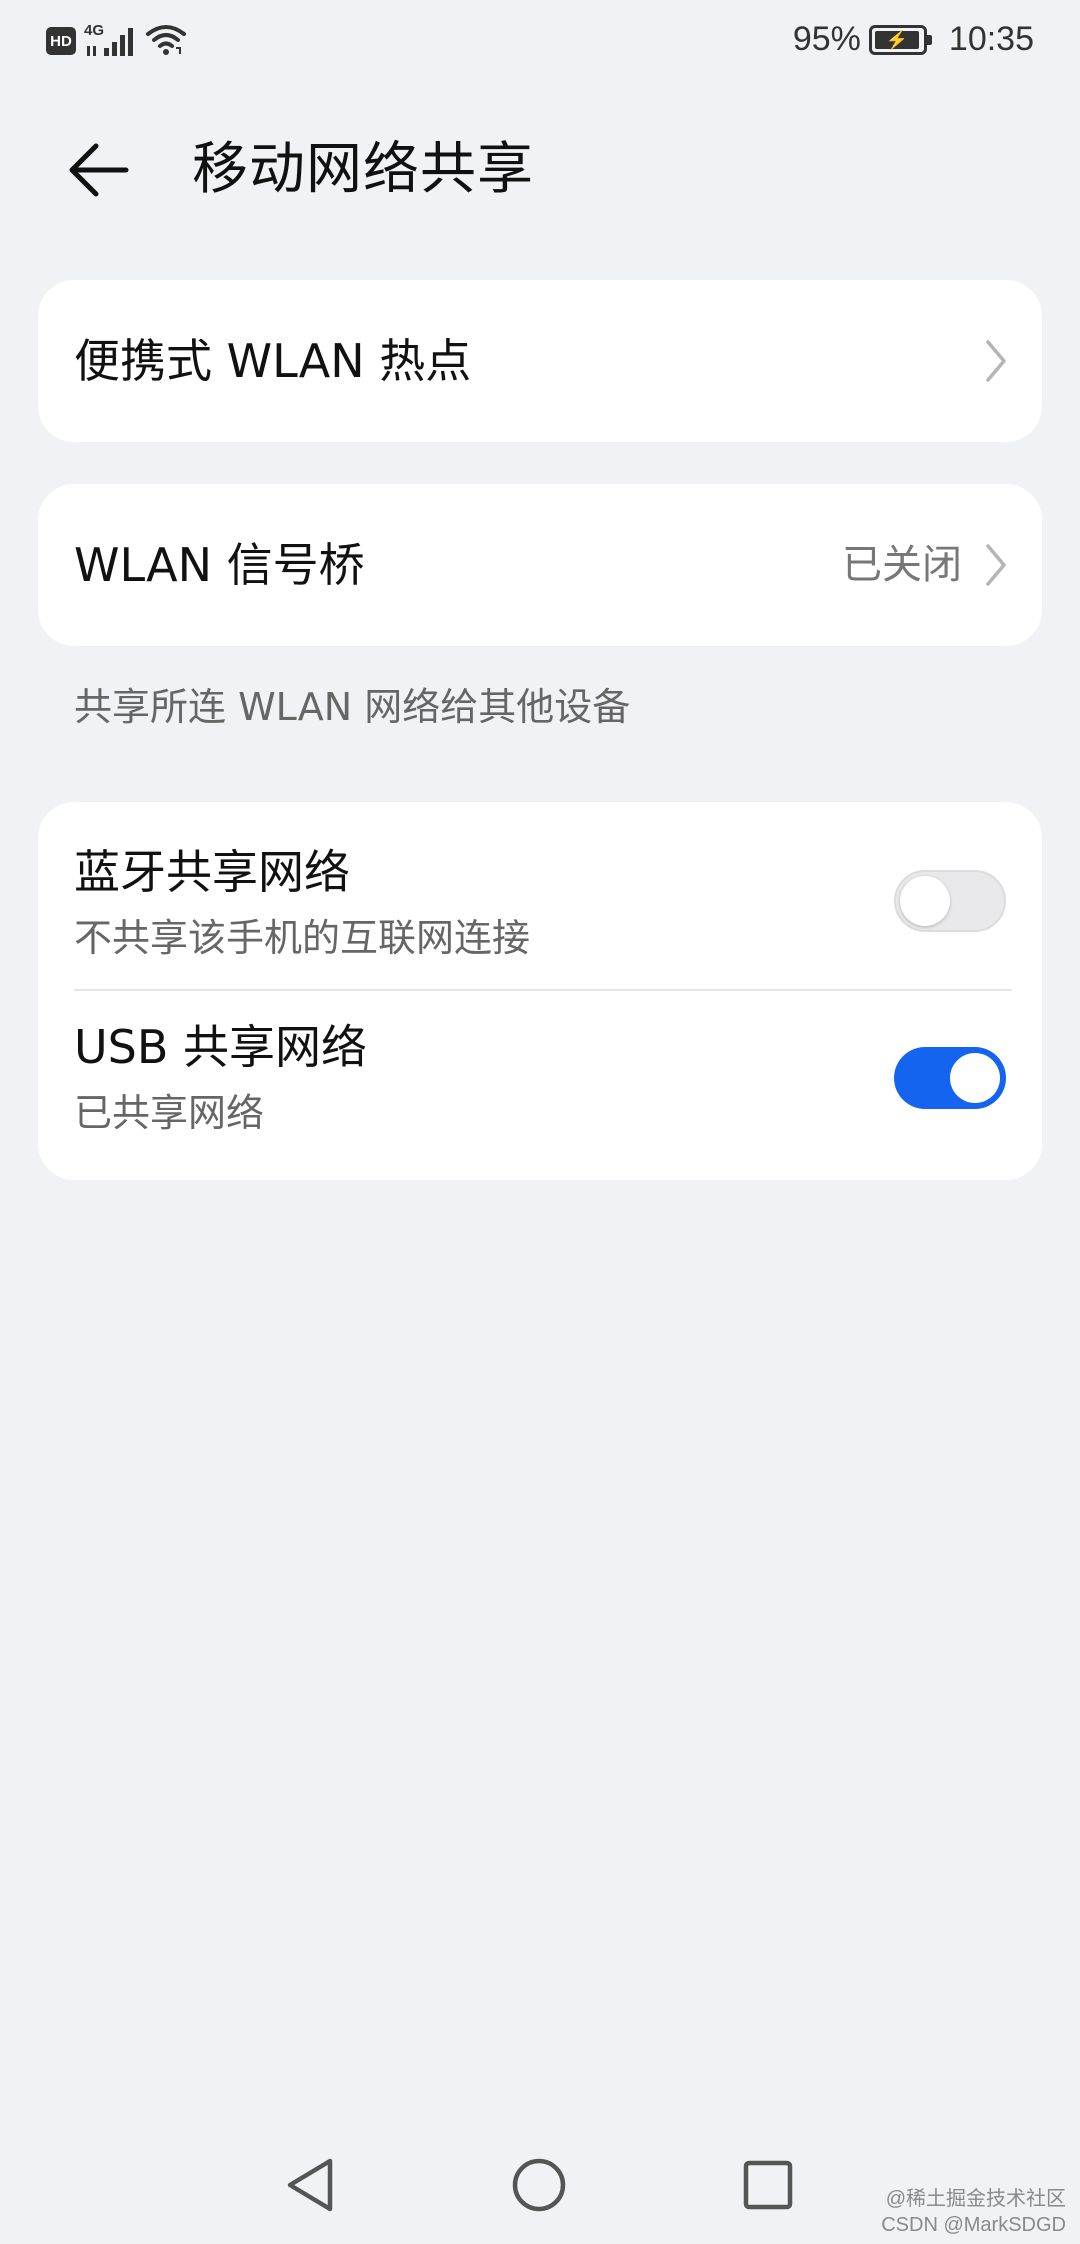 The width and height of the screenshot is (1080, 2244). I want to click on nav-home-button, so click(539, 2185).